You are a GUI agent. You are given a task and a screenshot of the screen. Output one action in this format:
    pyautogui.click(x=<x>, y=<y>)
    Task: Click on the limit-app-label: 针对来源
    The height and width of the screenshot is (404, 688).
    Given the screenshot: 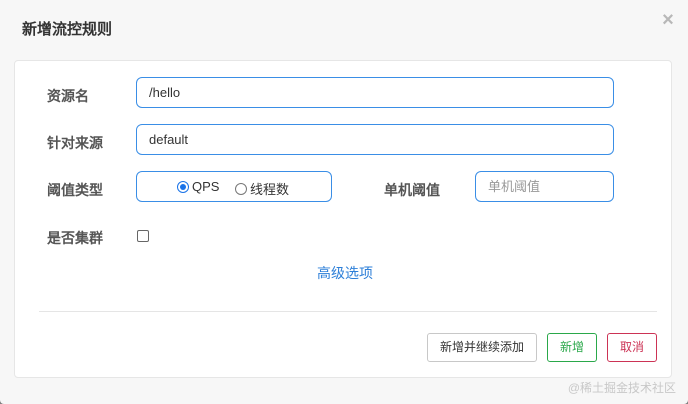 What is the action you would take?
    pyautogui.click(x=75, y=143)
    